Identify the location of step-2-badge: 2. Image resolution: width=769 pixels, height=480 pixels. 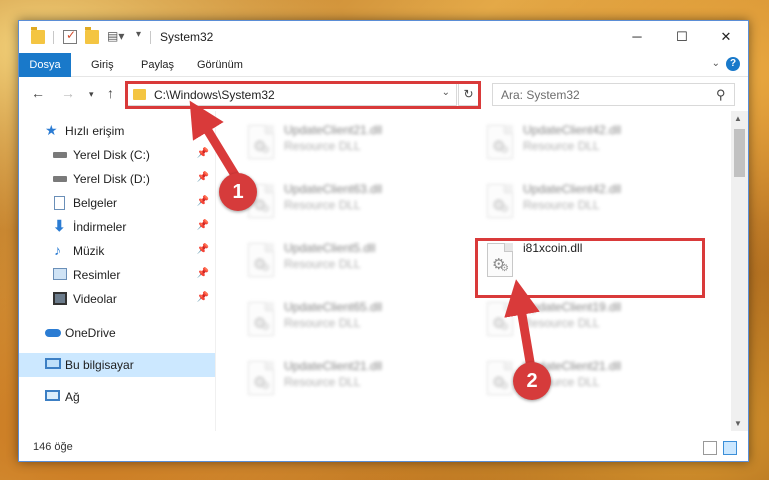
(532, 381).